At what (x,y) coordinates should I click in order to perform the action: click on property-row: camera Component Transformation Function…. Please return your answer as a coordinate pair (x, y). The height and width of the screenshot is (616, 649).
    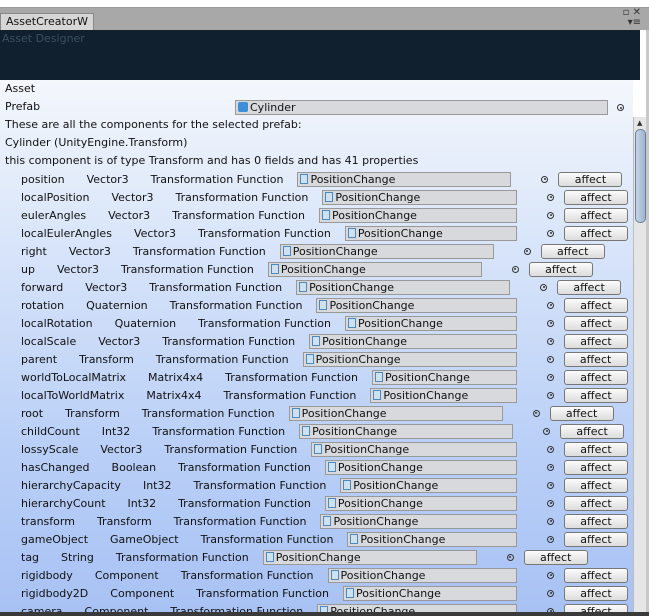
    Looking at the image, I should click on (324, 607).